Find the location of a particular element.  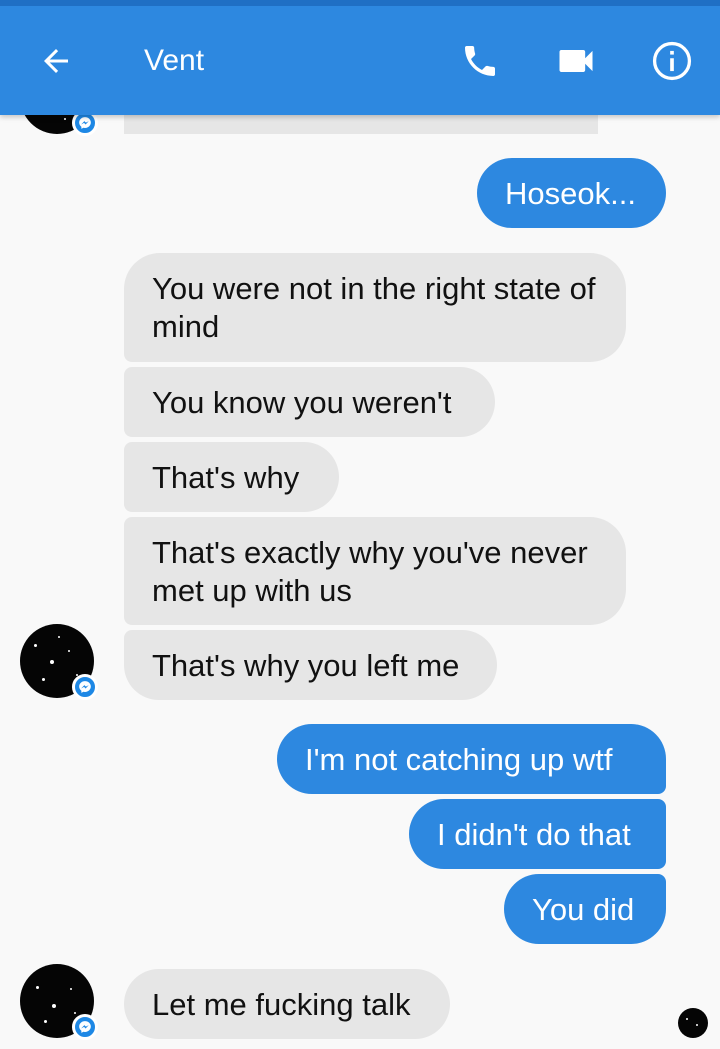

info-icon is located at coordinates (672, 61).